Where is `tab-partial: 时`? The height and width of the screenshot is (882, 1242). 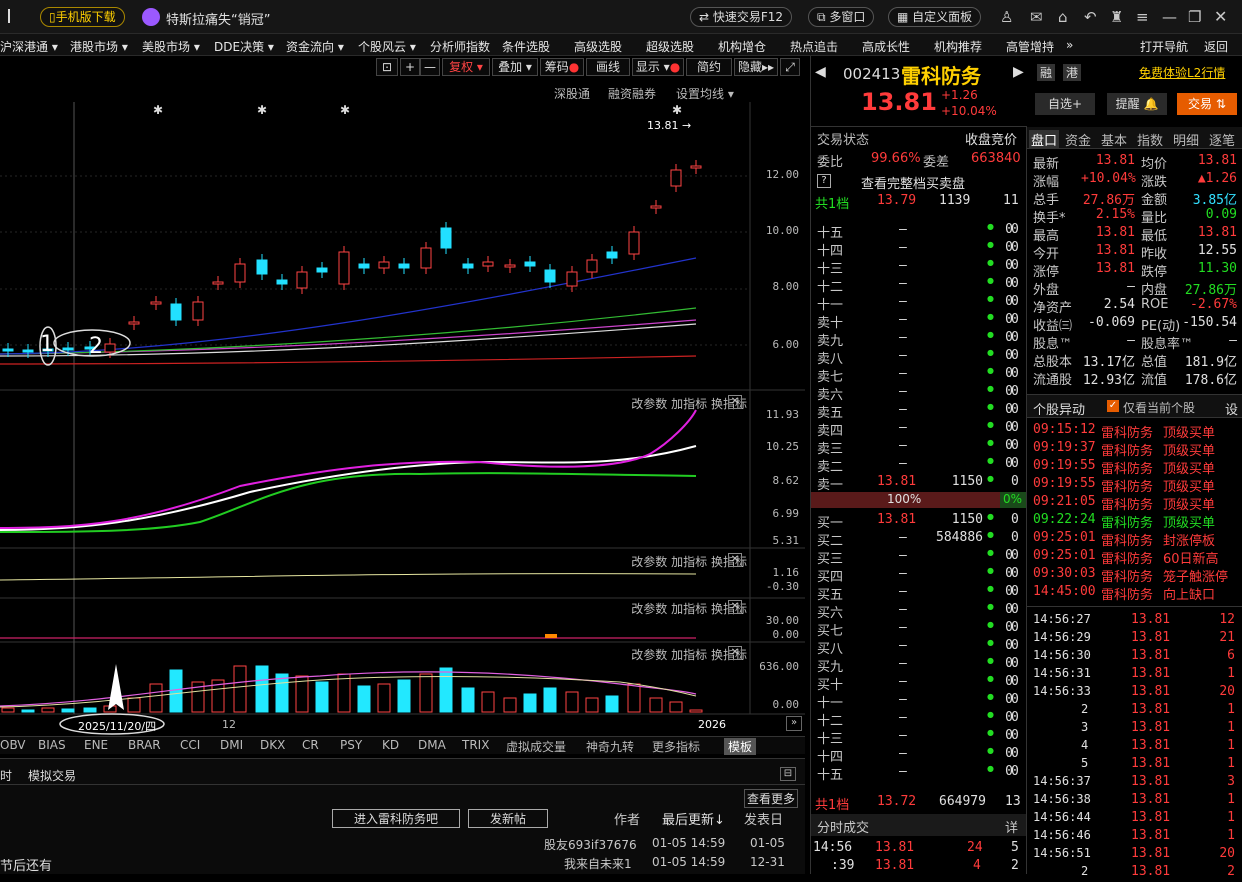 tab-partial: 时 is located at coordinates (6, 775).